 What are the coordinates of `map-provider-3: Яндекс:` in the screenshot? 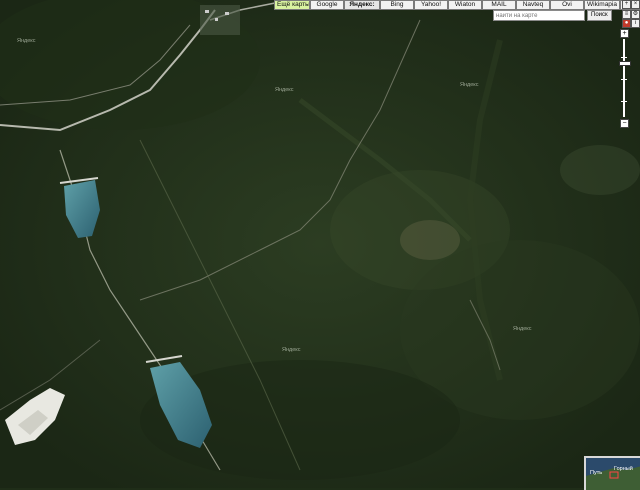 It's located at (362, 5).